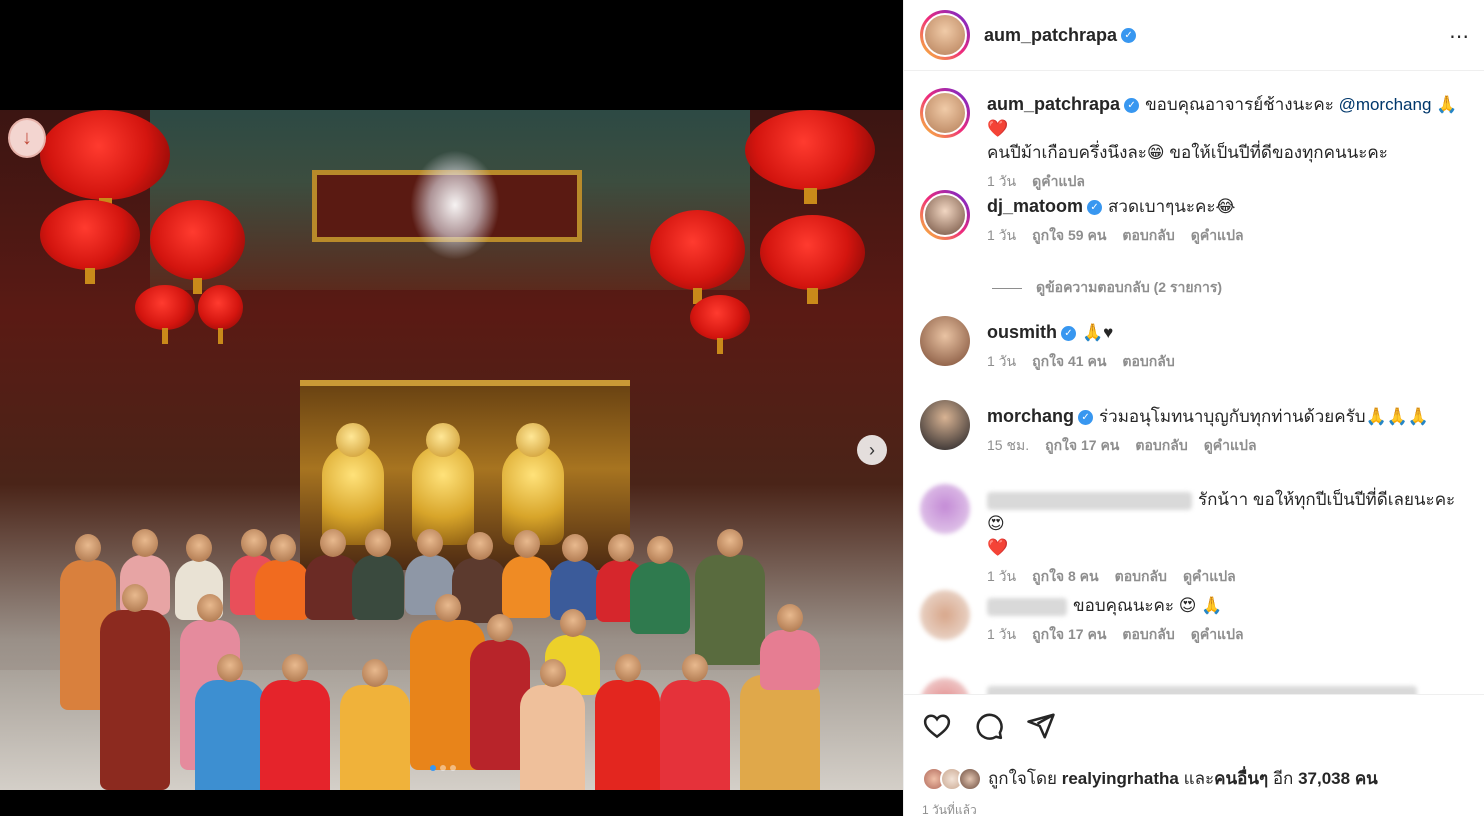  Describe the element at coordinates (1030, 416) in the screenshot. I see `comment-username: morchang` at that location.